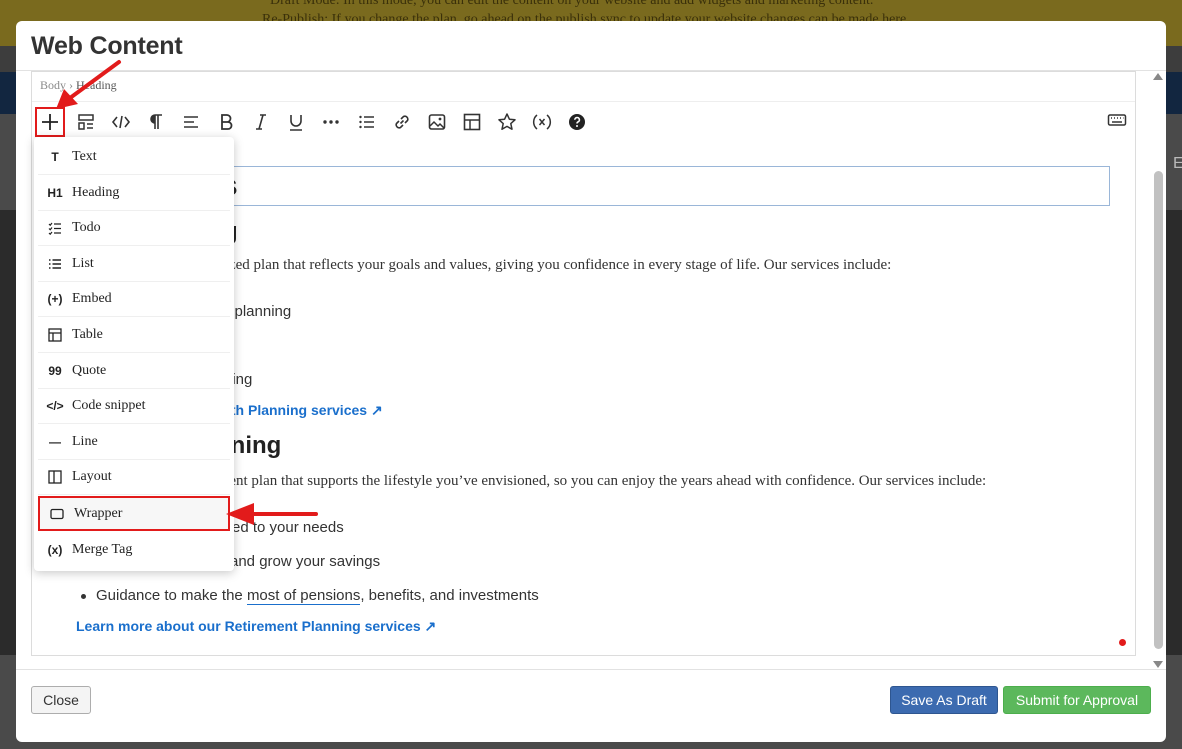  What do you see at coordinates (944, 700) in the screenshot?
I see `save-as-draft-button: Save As Draft` at bounding box center [944, 700].